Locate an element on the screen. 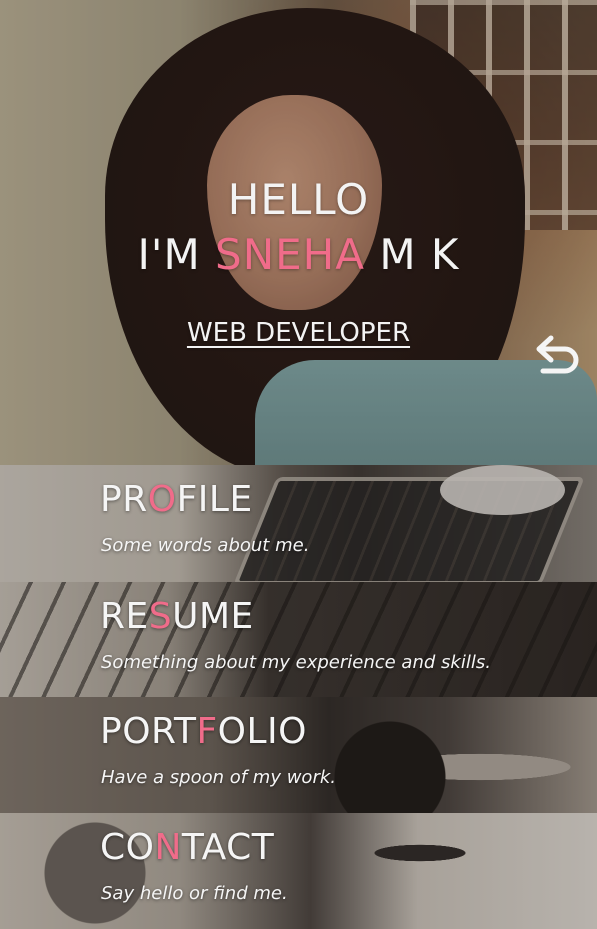 The height and width of the screenshot is (929, 597). contact-shade is located at coordinates (298, 871).